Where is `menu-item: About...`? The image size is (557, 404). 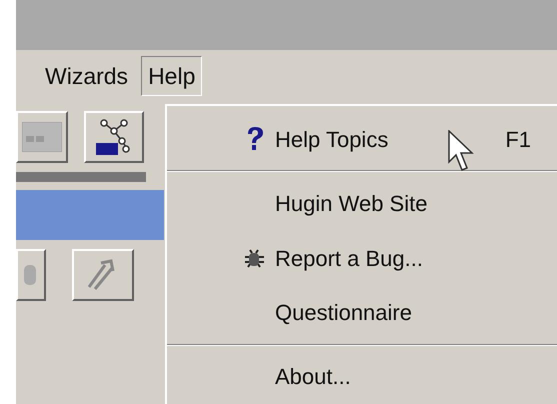 menu-item: About... is located at coordinates (362, 377).